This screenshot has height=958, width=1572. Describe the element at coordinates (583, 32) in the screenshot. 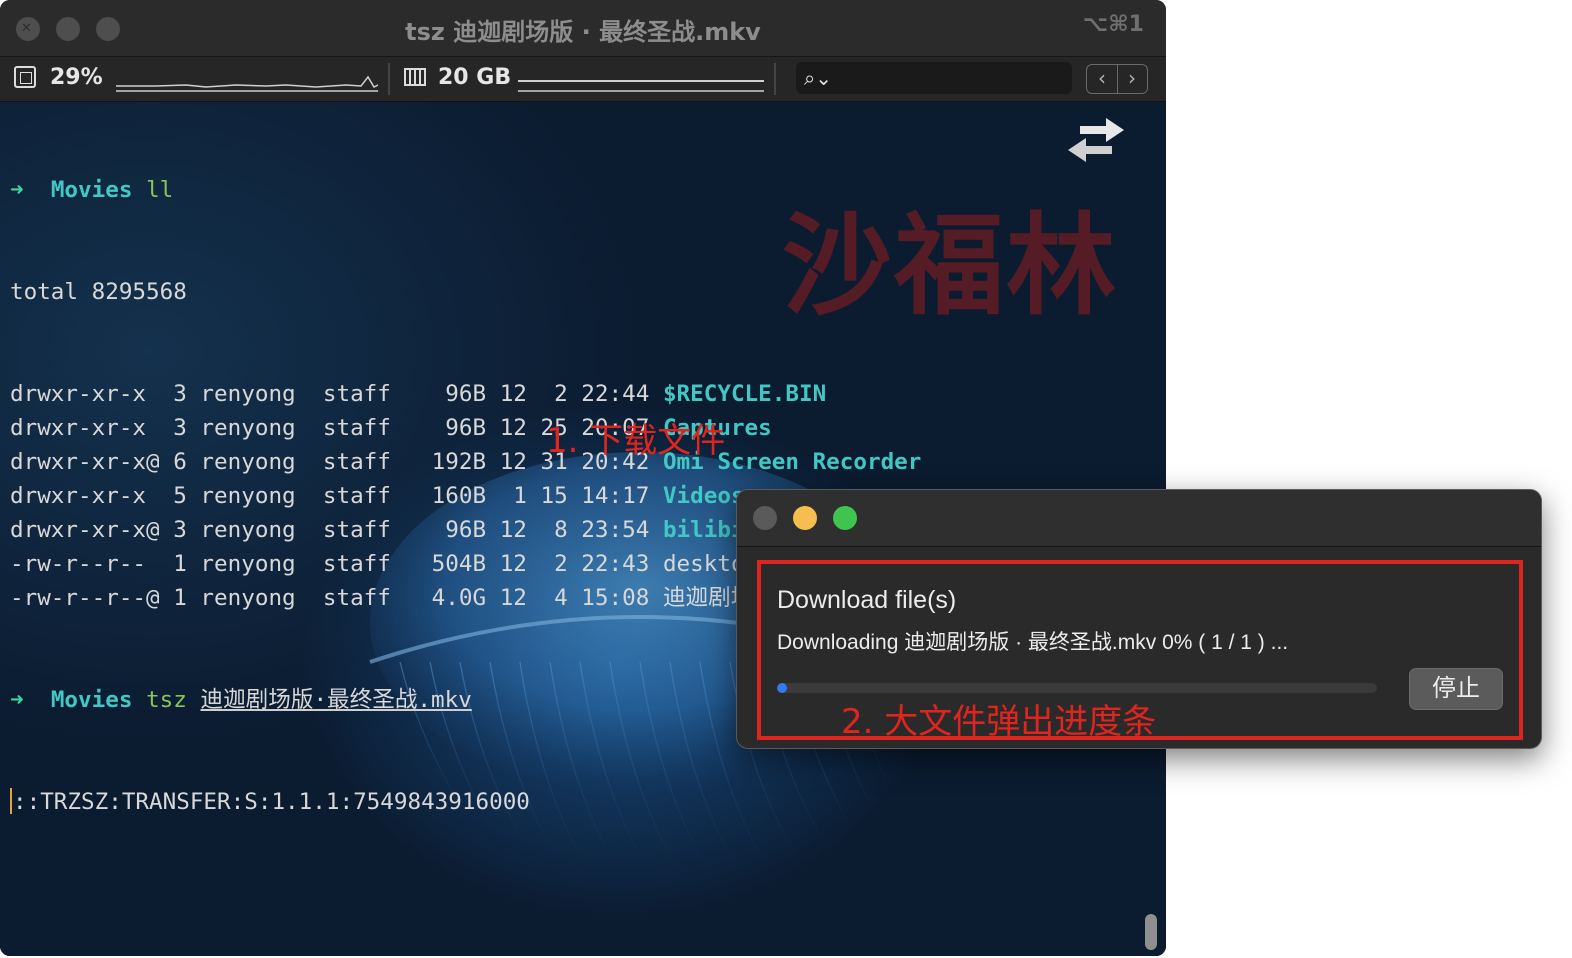

I see `window-title: tsz 迪迦剧场版 · 最终圣战.mkv` at that location.